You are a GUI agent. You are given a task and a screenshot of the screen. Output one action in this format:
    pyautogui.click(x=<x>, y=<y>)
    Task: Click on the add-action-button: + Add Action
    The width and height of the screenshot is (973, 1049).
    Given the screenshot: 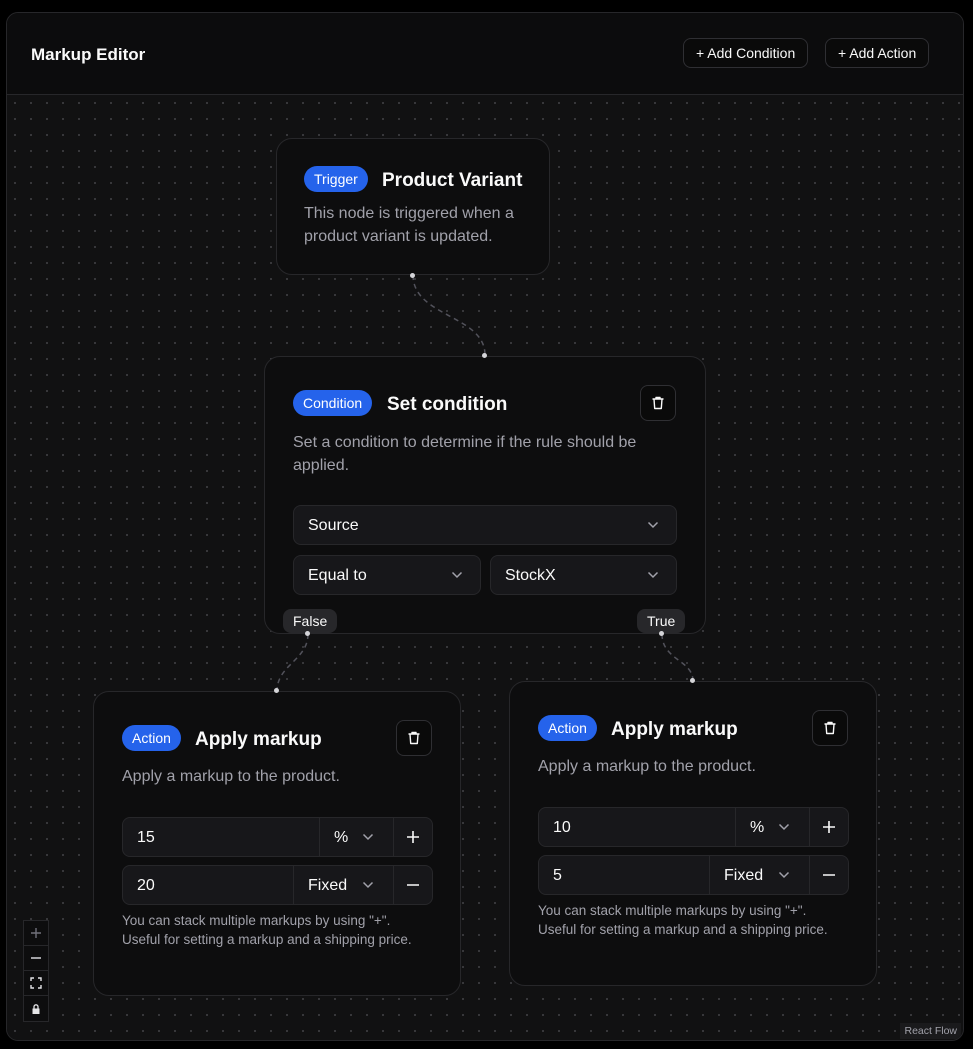 What is the action you would take?
    pyautogui.click(x=877, y=53)
    